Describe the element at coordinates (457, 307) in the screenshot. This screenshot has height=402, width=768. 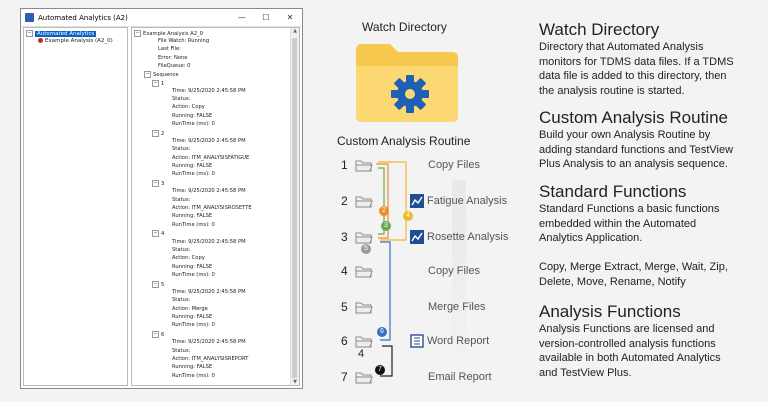
I see `step-name: Merge Files` at that location.